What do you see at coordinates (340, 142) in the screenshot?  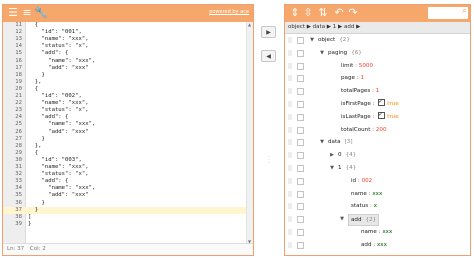 I see `tree-node: data [3]` at bounding box center [340, 142].